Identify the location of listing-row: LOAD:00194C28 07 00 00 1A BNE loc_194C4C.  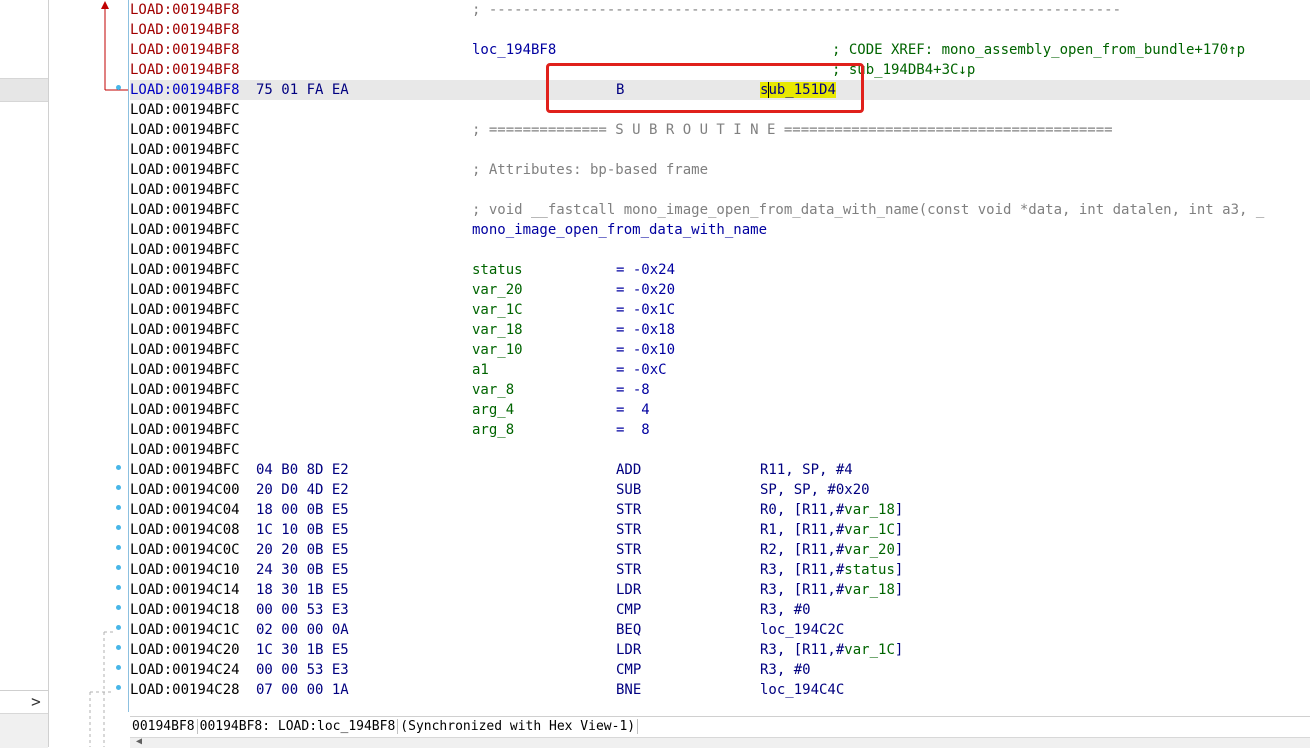
(720, 690).